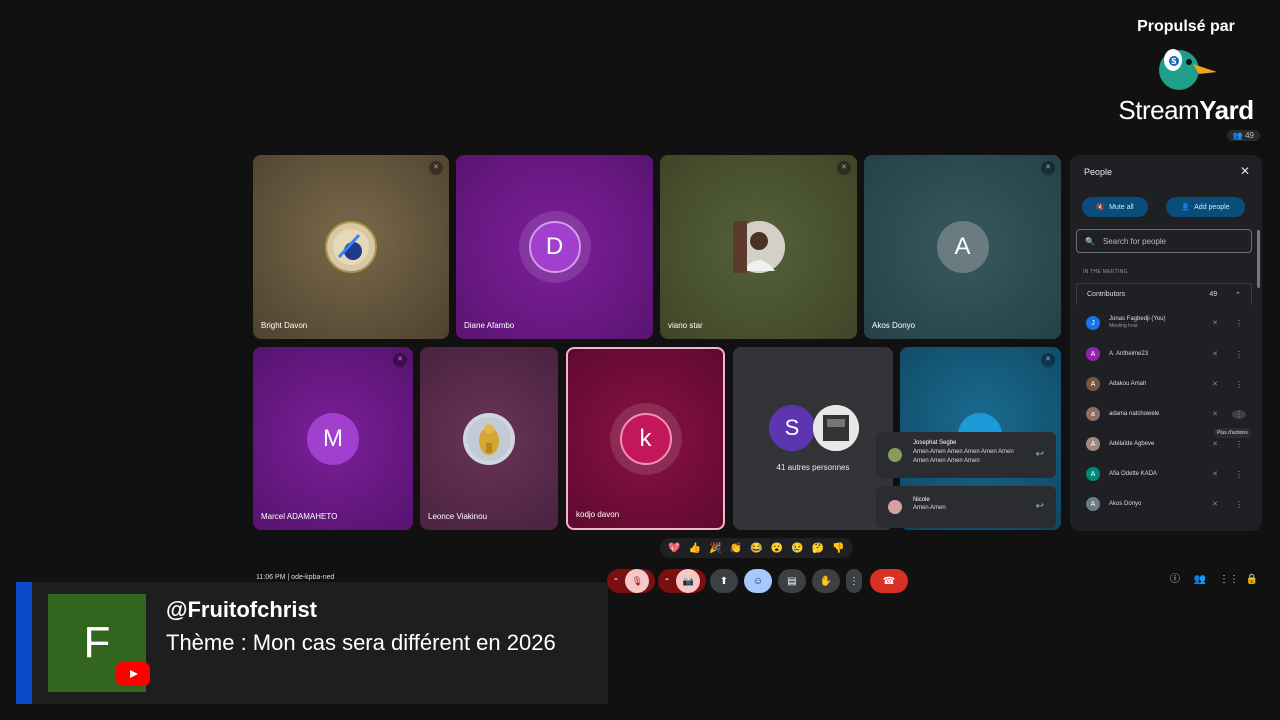 The height and width of the screenshot is (720, 1280). What do you see at coordinates (1101, 207) in the screenshot?
I see `mic-off-icon: 🔇` at bounding box center [1101, 207].